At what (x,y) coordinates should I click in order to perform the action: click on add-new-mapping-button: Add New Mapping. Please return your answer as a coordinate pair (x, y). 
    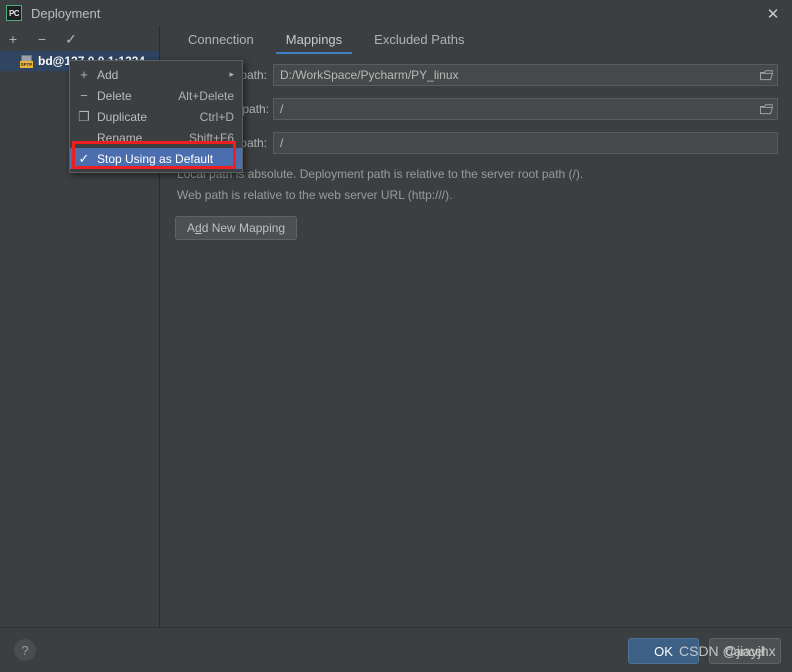
    Looking at the image, I should click on (236, 228).